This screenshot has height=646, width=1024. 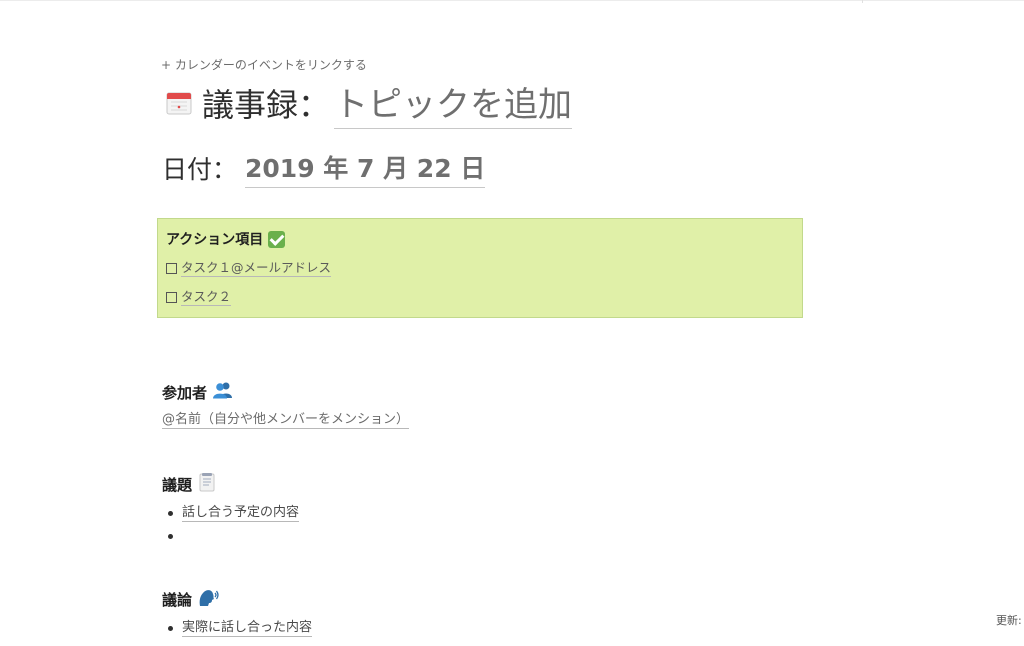 What do you see at coordinates (233, 536) in the screenshot?
I see `list-item` at bounding box center [233, 536].